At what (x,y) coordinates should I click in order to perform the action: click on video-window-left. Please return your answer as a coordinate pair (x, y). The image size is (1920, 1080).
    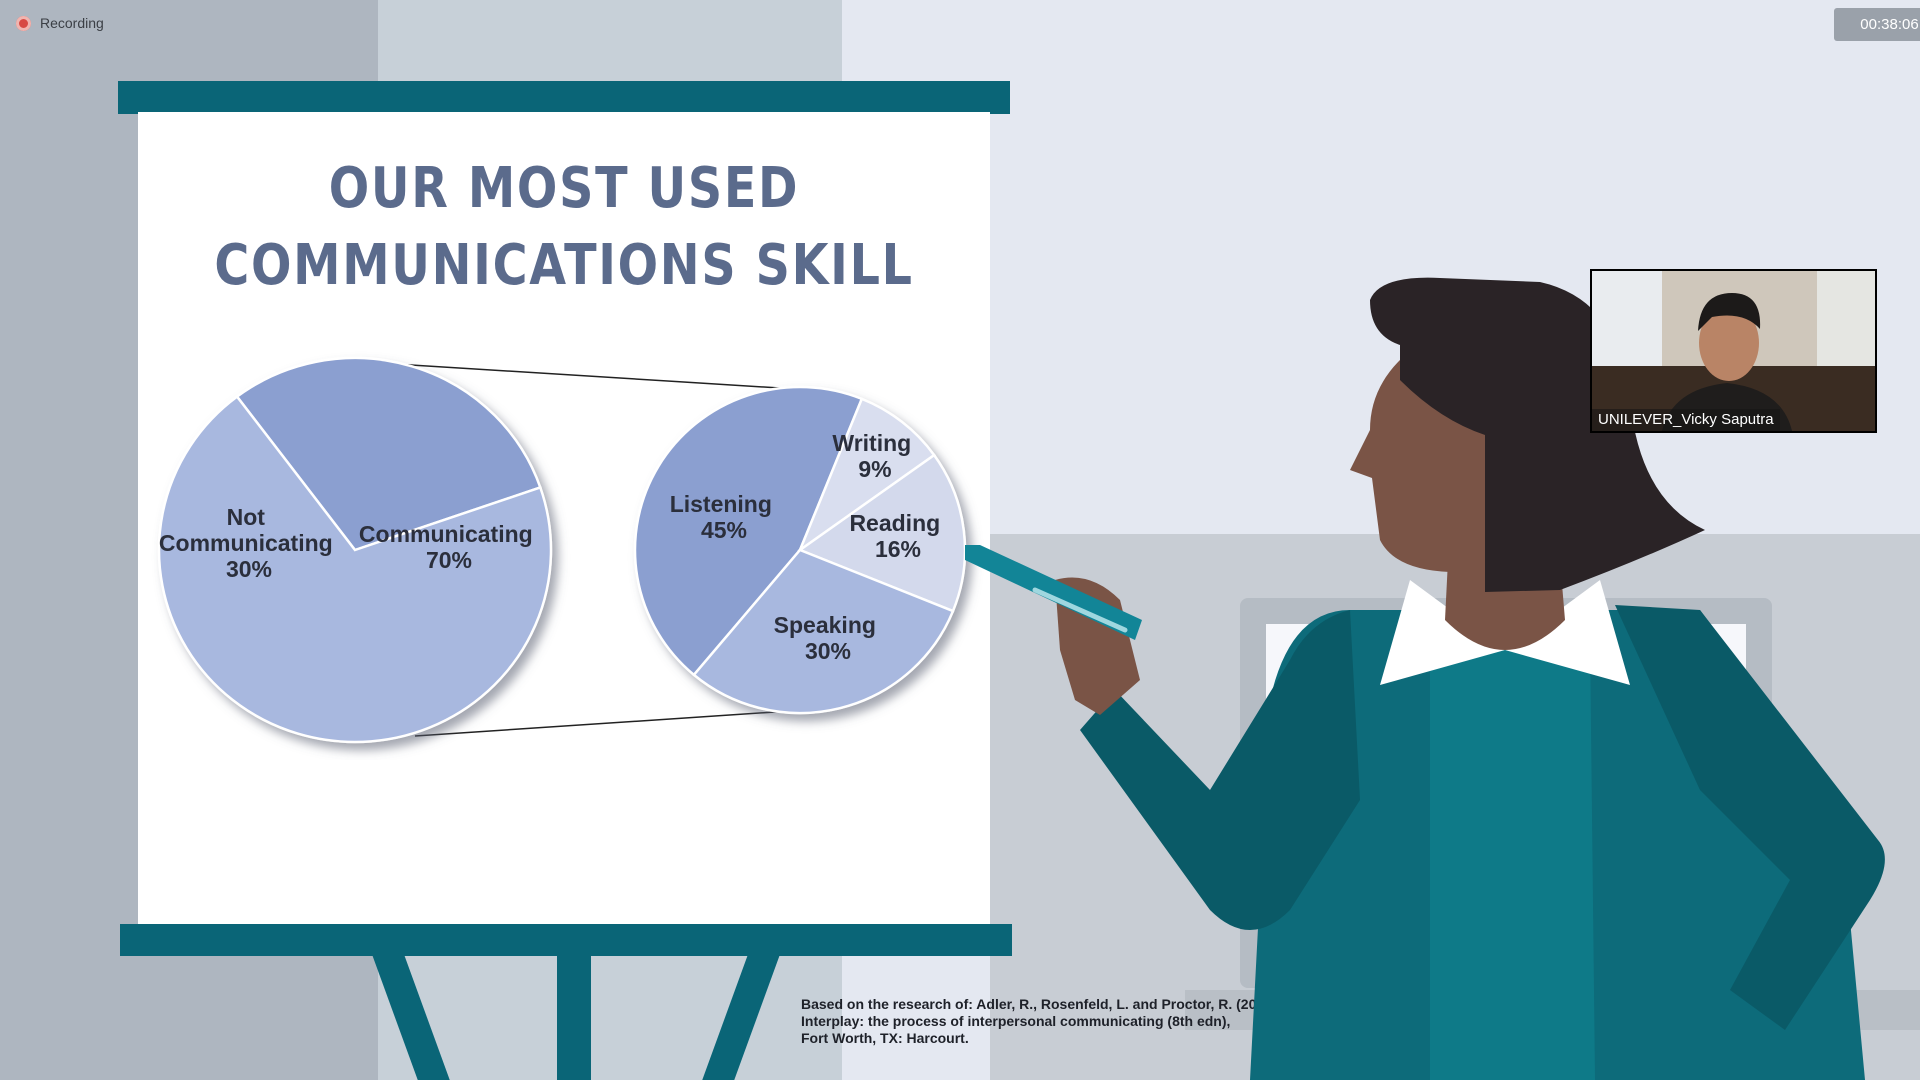
    Looking at the image, I should click on (1627, 326).